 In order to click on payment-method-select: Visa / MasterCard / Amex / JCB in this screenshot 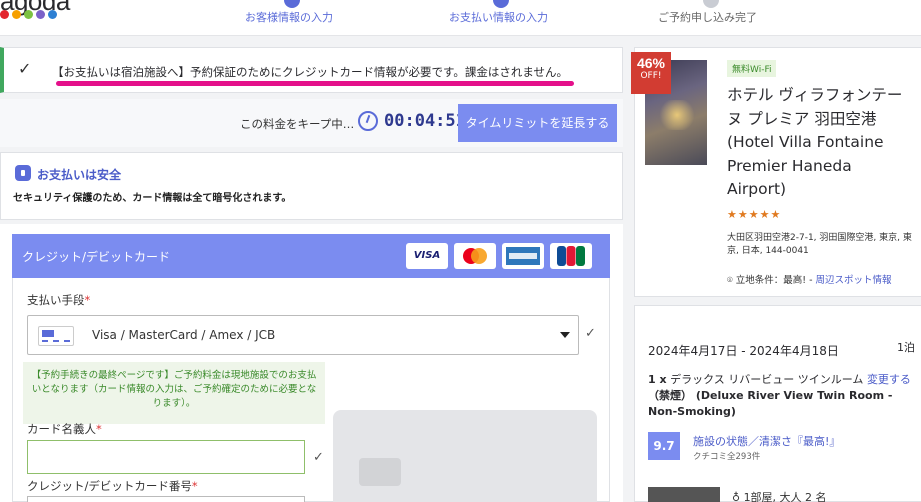, I will do `click(303, 335)`.